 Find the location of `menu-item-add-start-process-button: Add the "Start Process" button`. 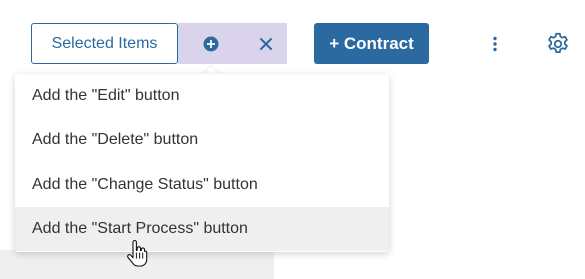

menu-item-add-start-process-button: Add the "Start Process" button is located at coordinates (202, 229).